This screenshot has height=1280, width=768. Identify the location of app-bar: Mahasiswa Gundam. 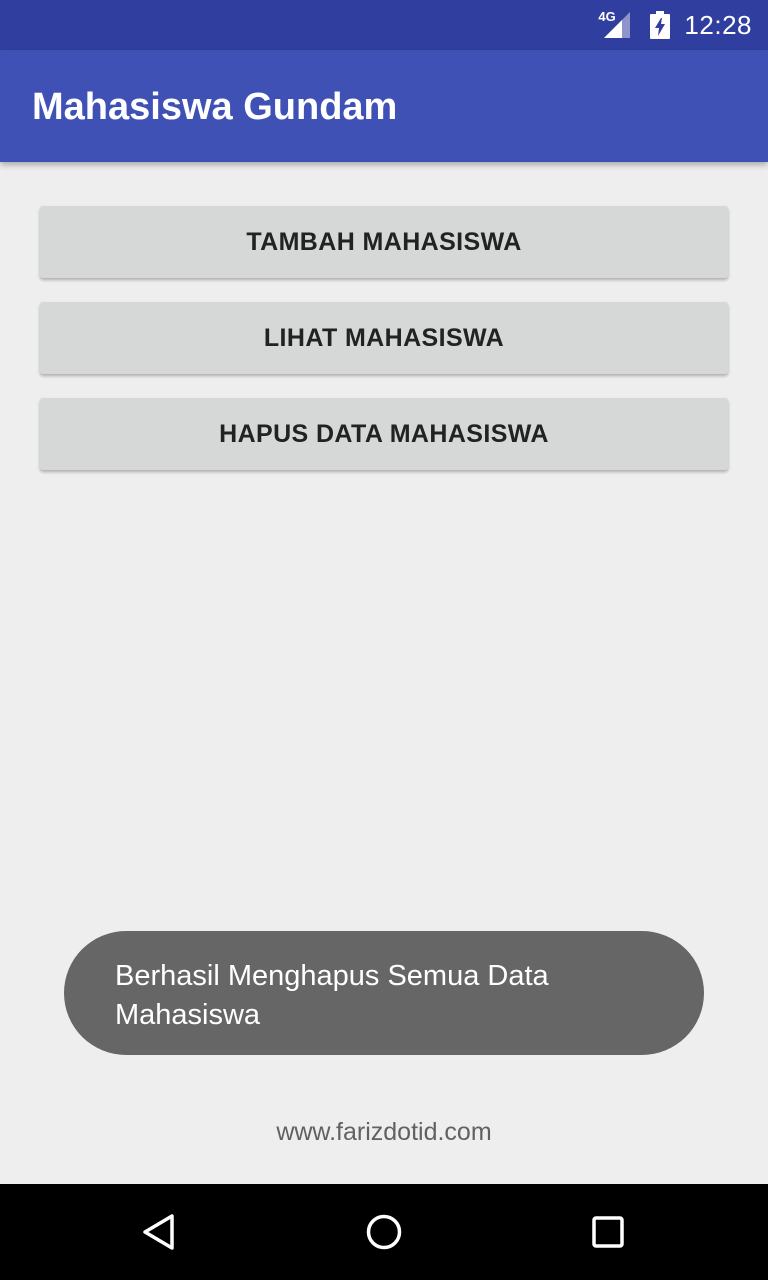
(384, 106).